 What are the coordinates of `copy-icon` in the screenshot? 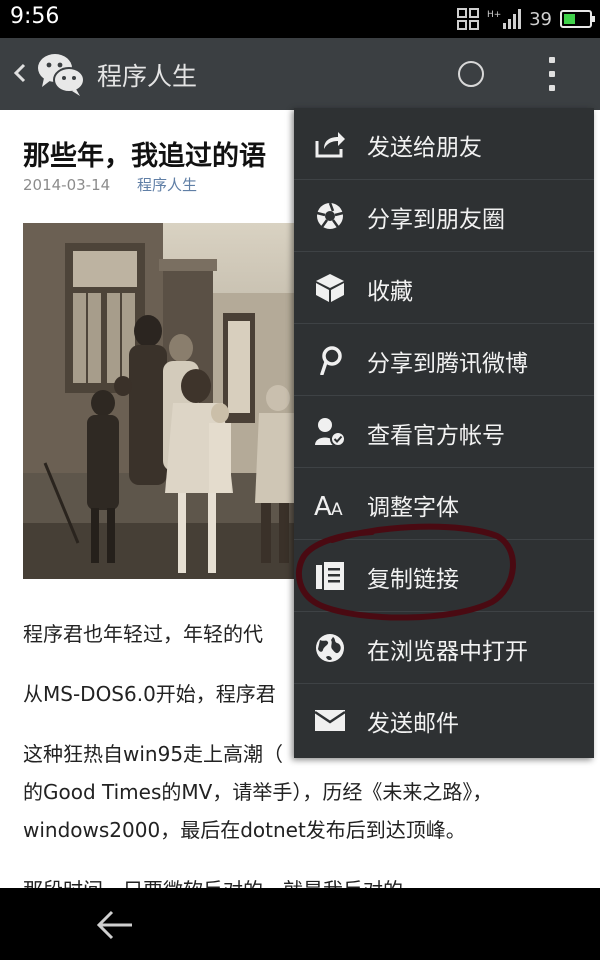 It's located at (330, 576).